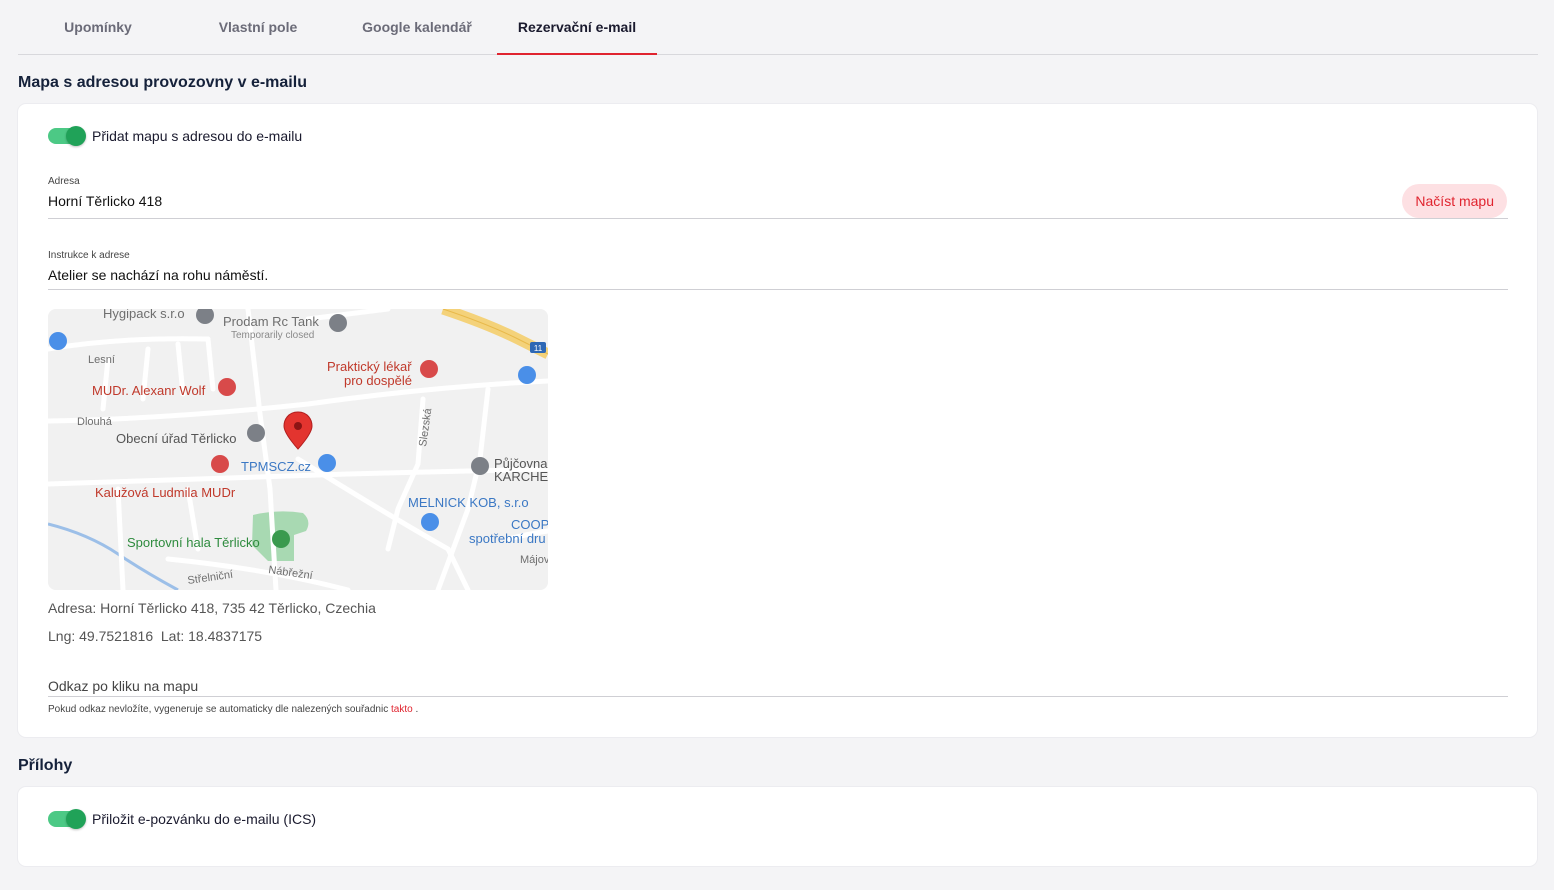 The width and height of the screenshot is (1554, 890). Describe the element at coordinates (101, 360) in the screenshot. I see `map-label-lesni: Lesní` at that location.